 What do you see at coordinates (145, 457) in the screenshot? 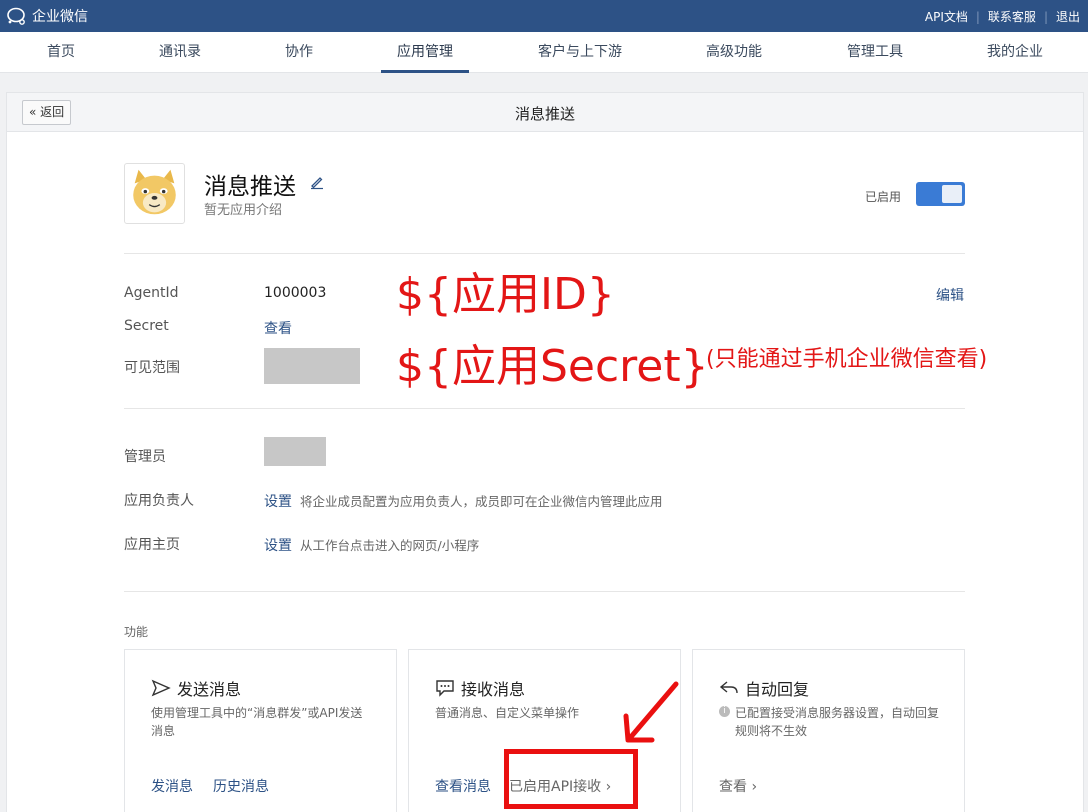
I see `admin-label: 管理员` at bounding box center [145, 457].